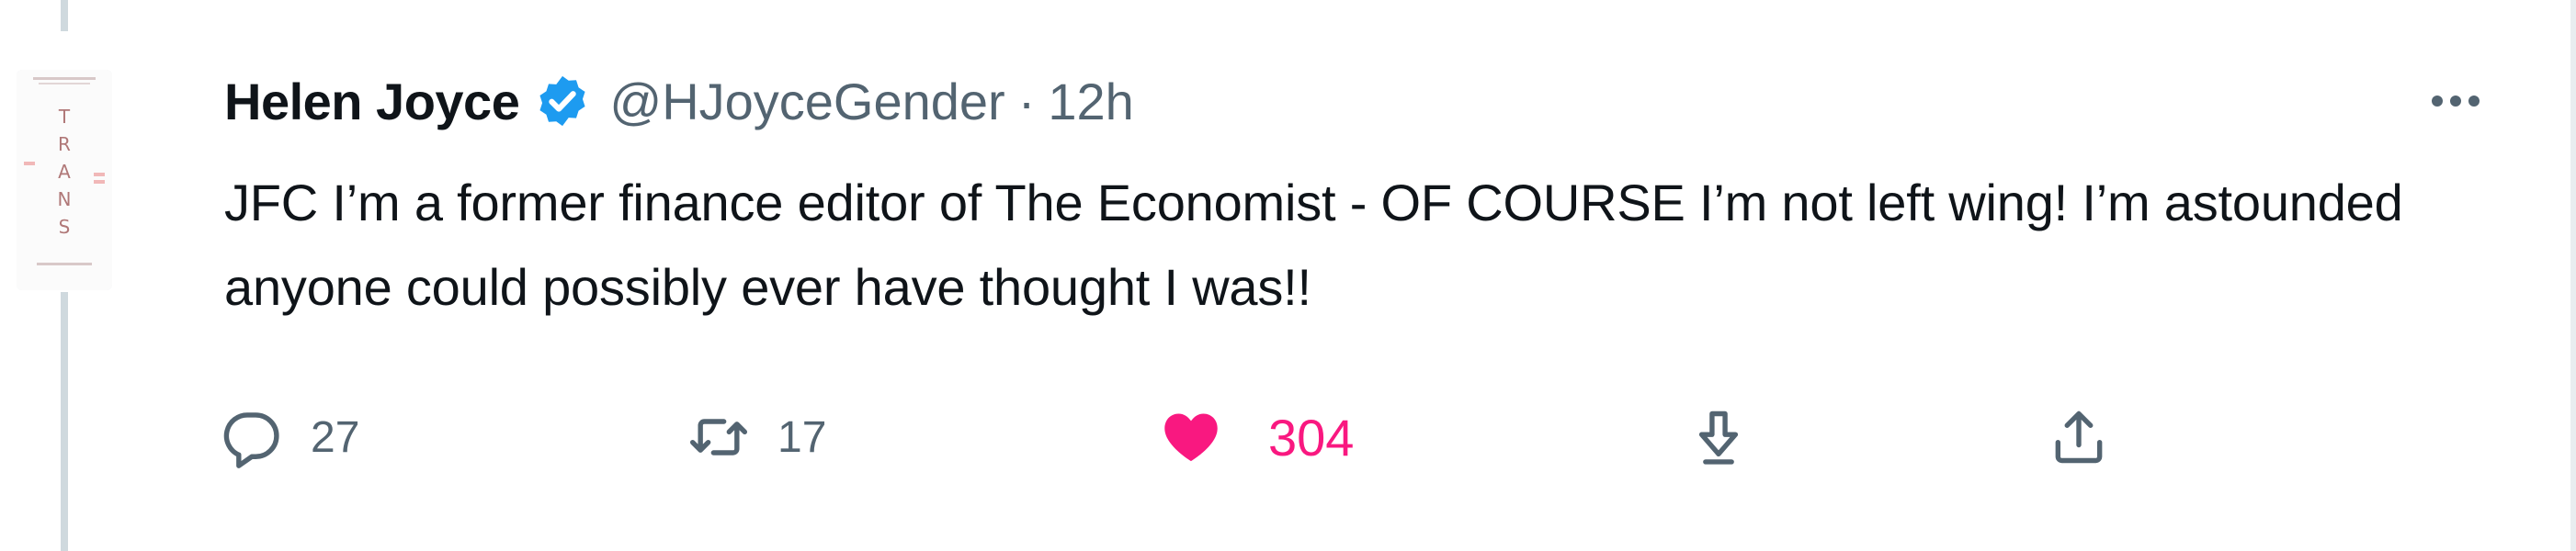  Describe the element at coordinates (290, 437) in the screenshot. I see `reply-button: 27` at that location.